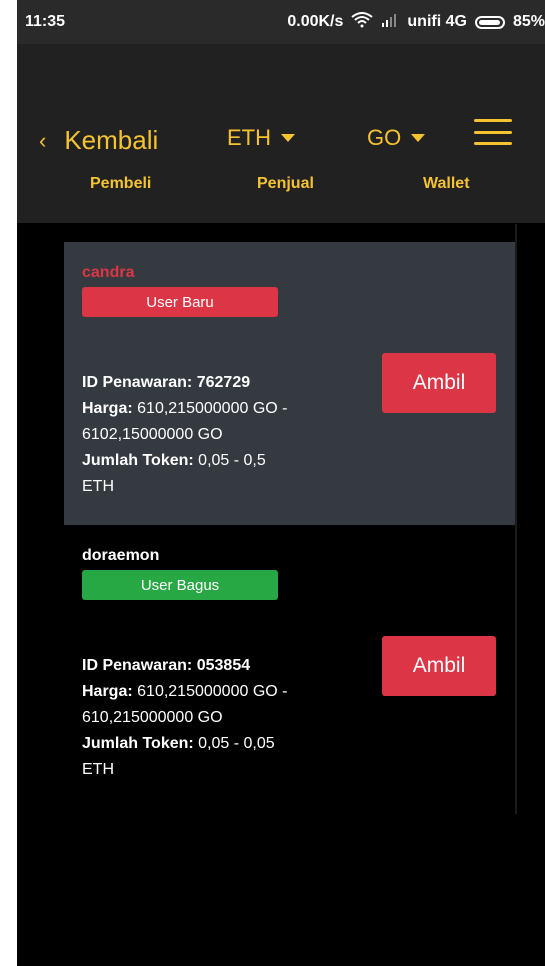 Image resolution: width=545 pixels, height=966 pixels. Describe the element at coordinates (236, 743) in the screenshot. I see `amount-range: 0,05 - 0,05` at that location.